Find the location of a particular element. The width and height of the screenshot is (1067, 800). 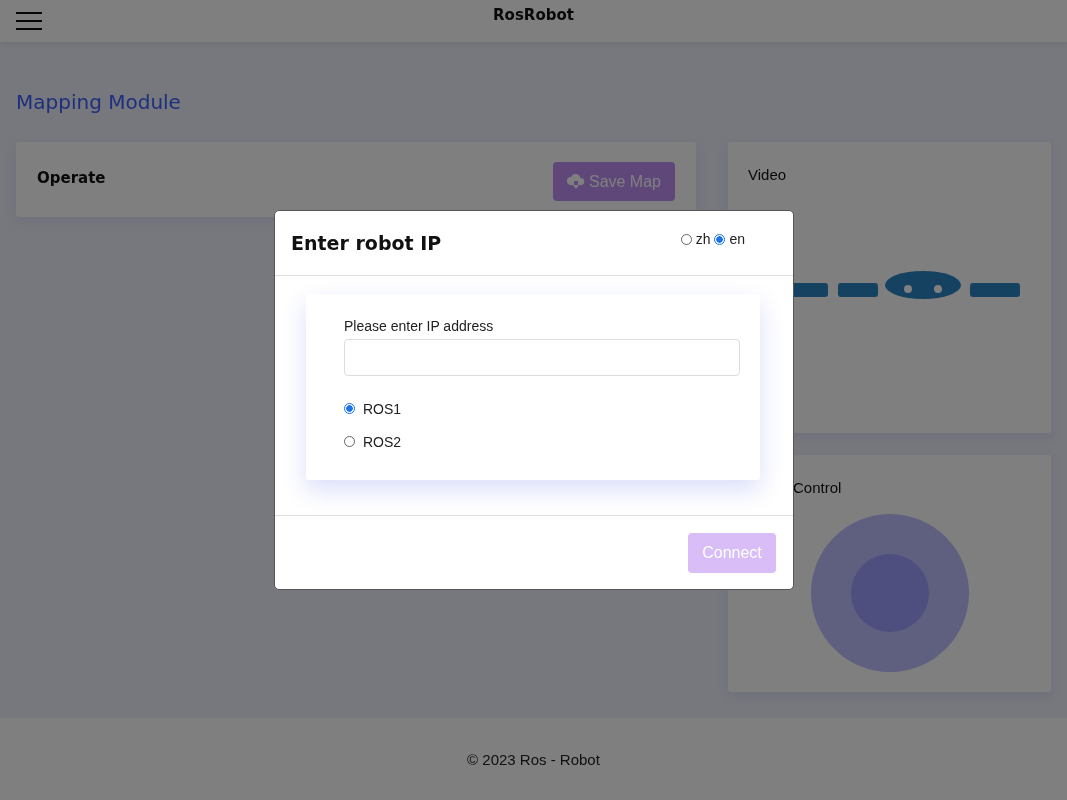

radio-label: en is located at coordinates (737, 239).